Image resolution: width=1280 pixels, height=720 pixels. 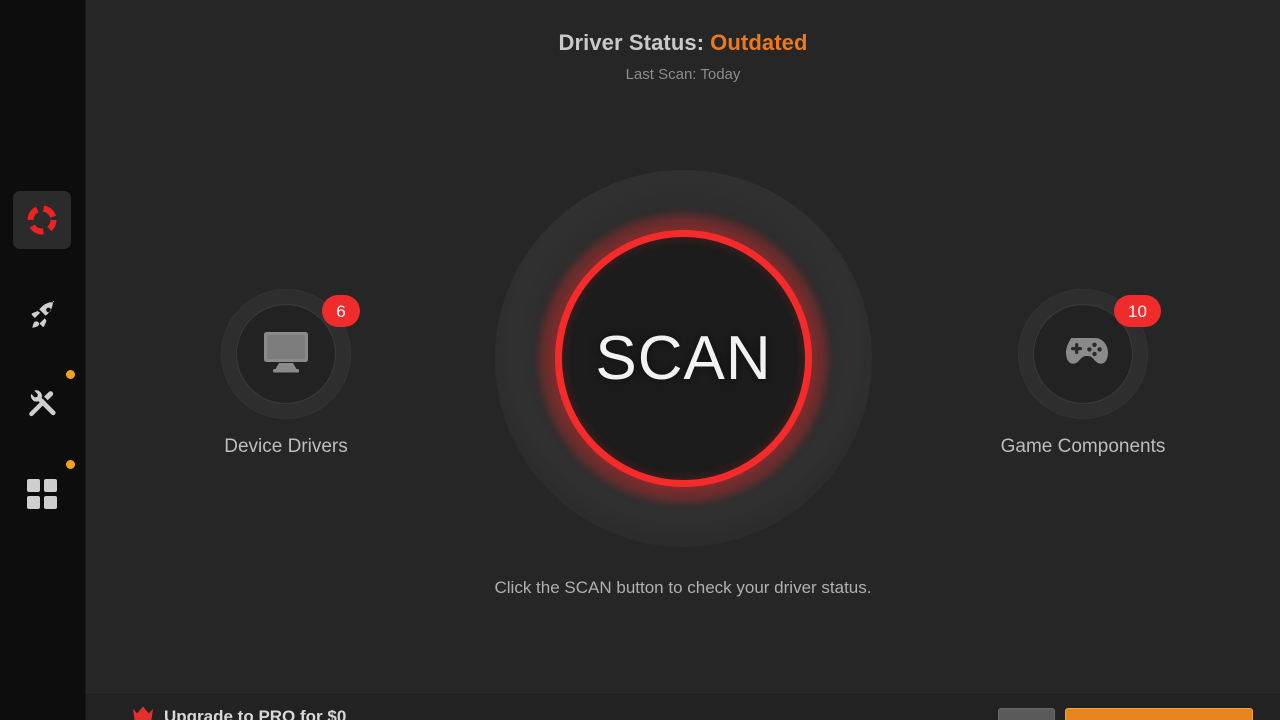 What do you see at coordinates (631, 42) in the screenshot?
I see `driver-status-label: Driver Status:` at bounding box center [631, 42].